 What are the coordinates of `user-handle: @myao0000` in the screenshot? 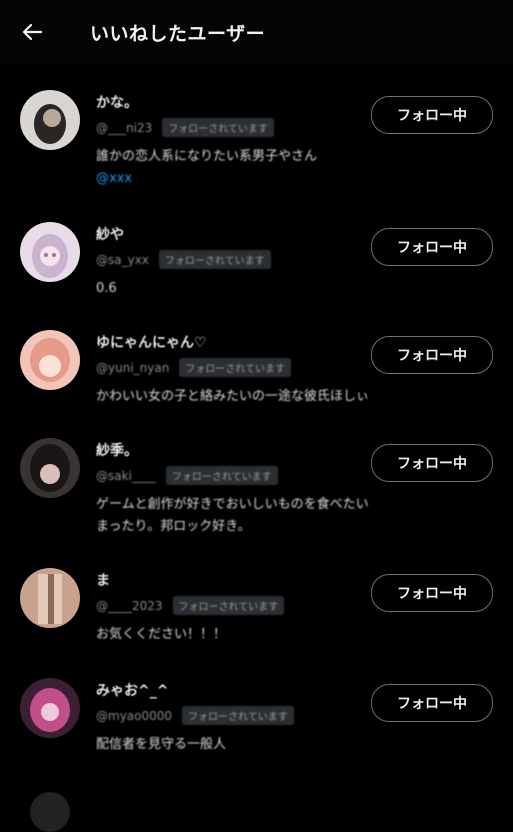 It's located at (134, 715).